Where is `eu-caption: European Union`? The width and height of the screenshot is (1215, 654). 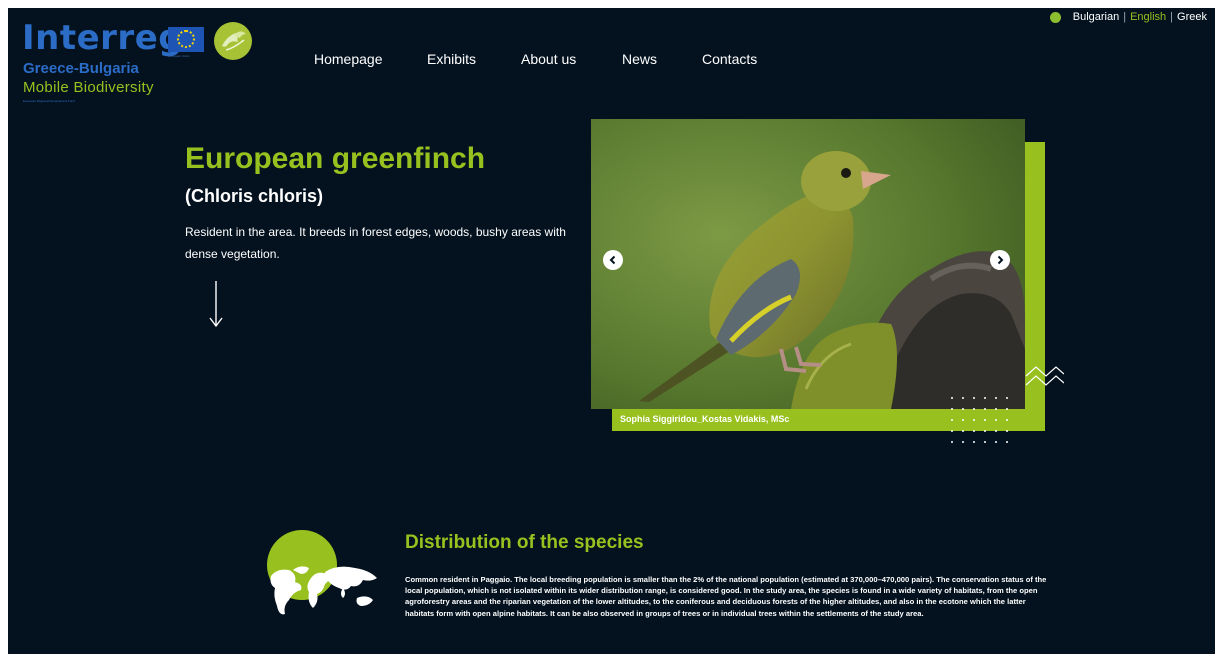 eu-caption: European Union is located at coordinates (179, 56).